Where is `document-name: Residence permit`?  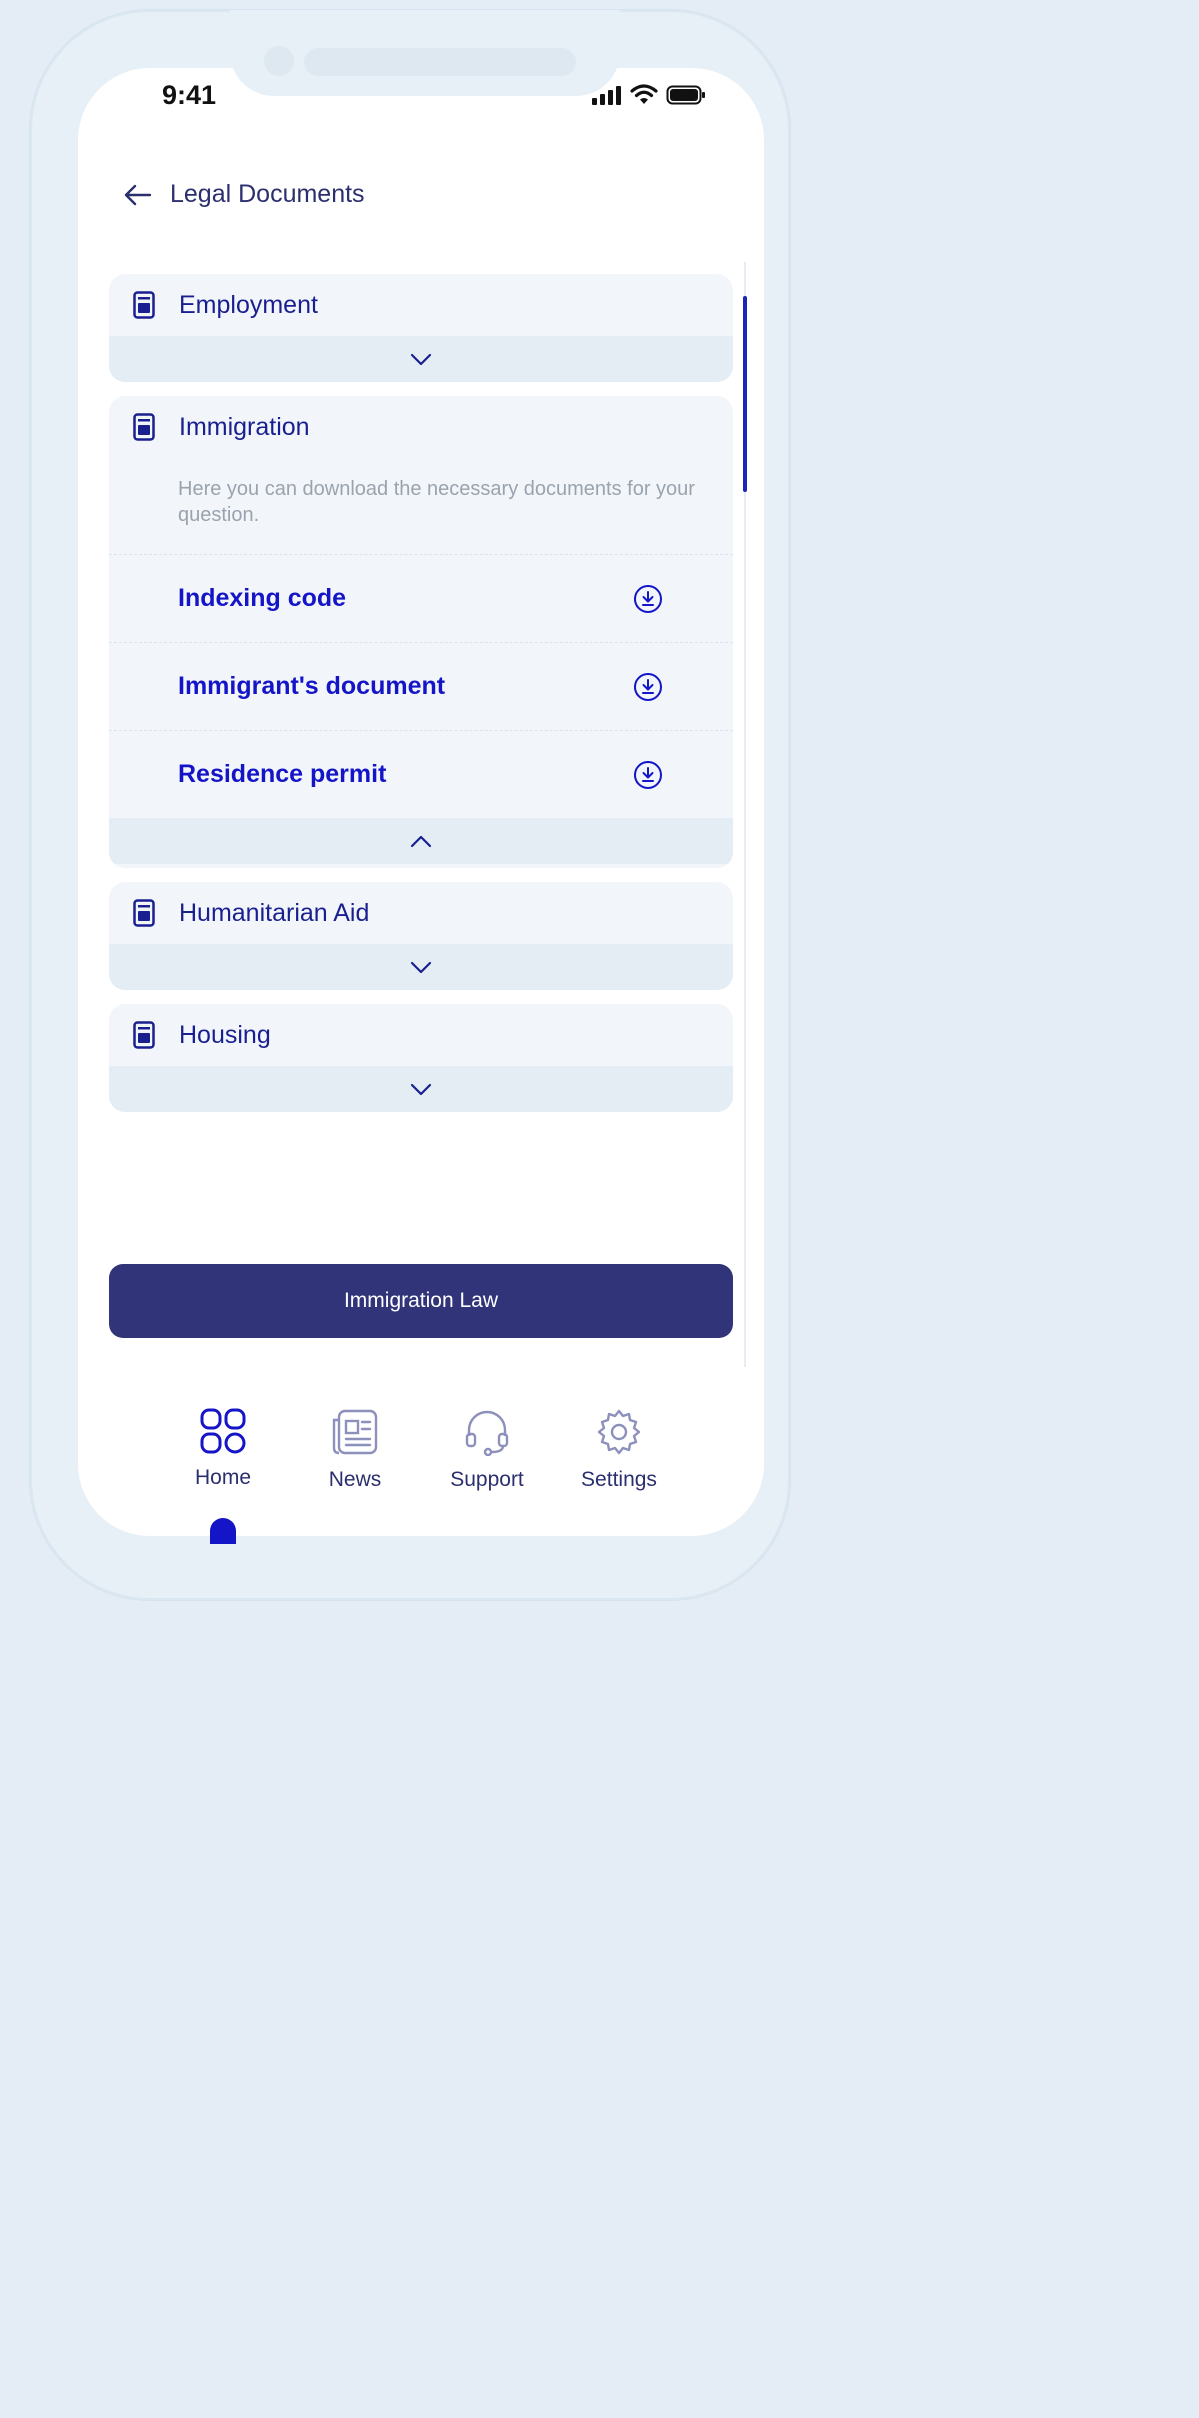 document-name: Residence permit is located at coordinates (282, 774).